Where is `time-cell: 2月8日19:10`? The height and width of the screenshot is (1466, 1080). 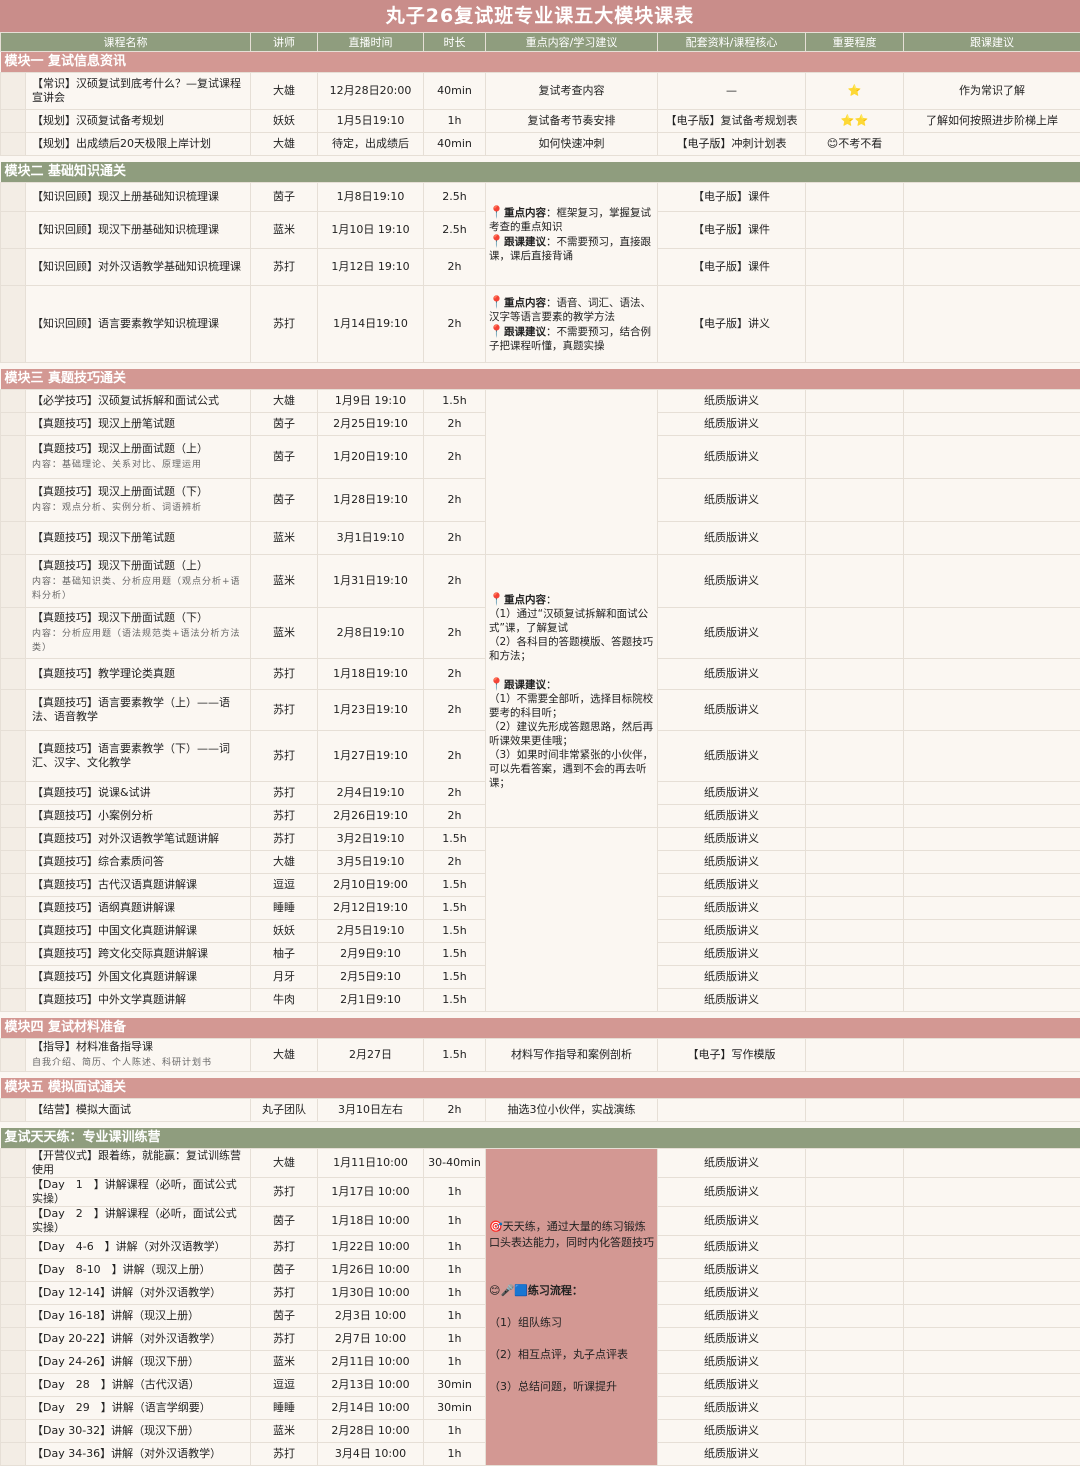 time-cell: 2月8日19:10 is located at coordinates (371, 633).